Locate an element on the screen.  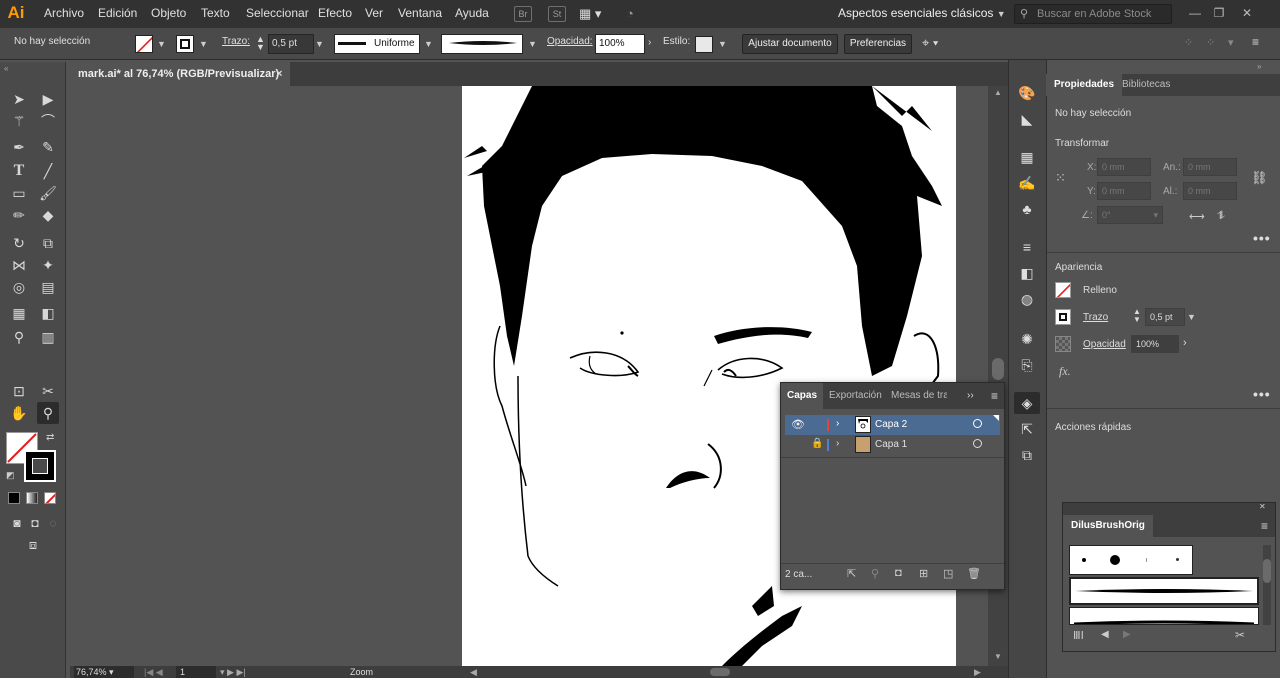
close-tab-icon: × is located at coordinates (279, 74).